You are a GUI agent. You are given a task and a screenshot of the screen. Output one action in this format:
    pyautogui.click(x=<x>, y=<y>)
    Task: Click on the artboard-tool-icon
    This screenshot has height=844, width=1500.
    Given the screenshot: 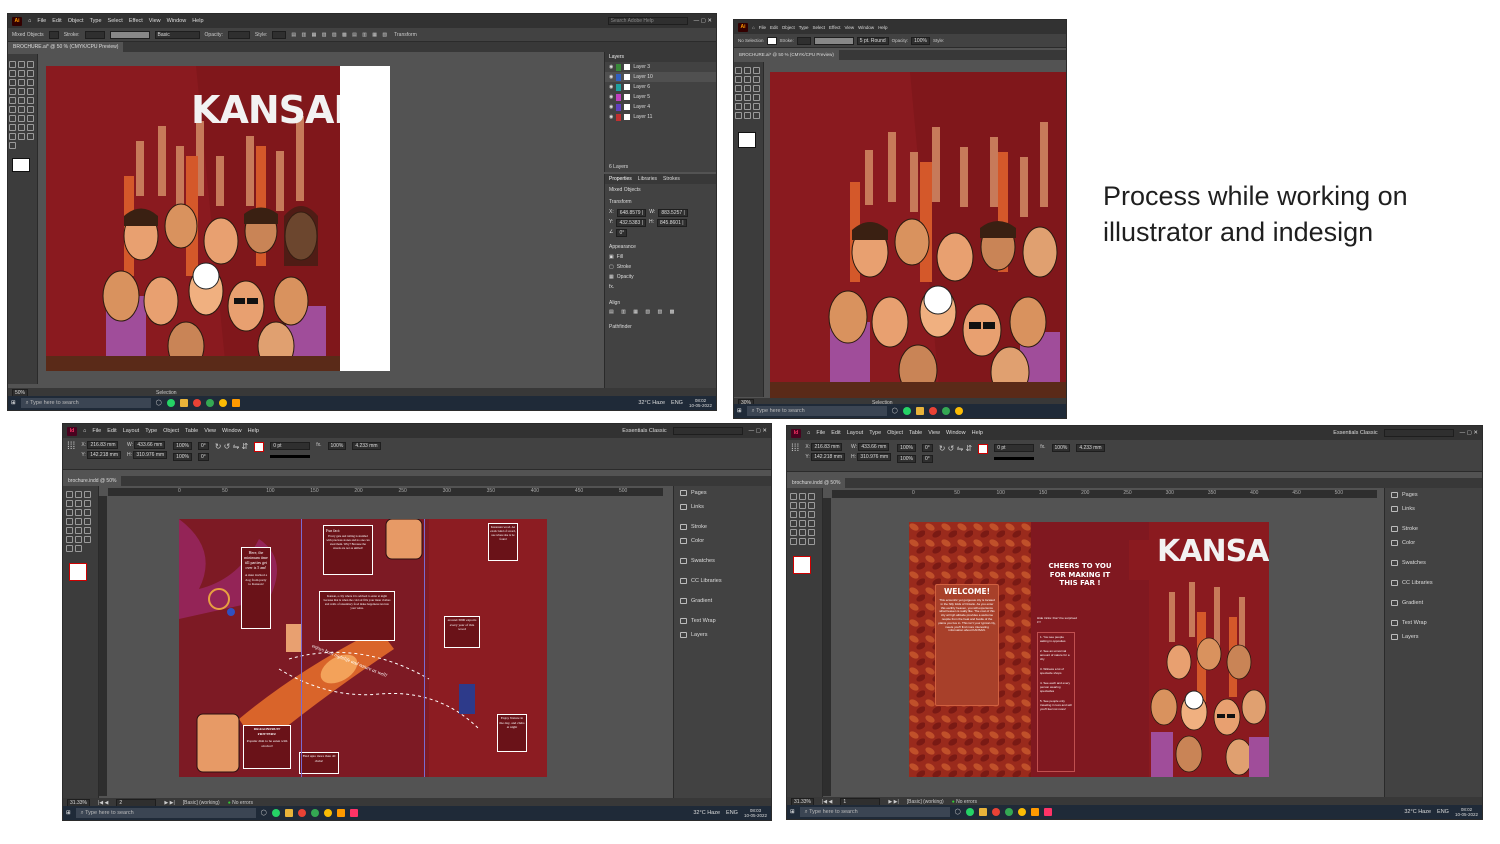 What is the action you would take?
    pyautogui.click(x=12, y=136)
    